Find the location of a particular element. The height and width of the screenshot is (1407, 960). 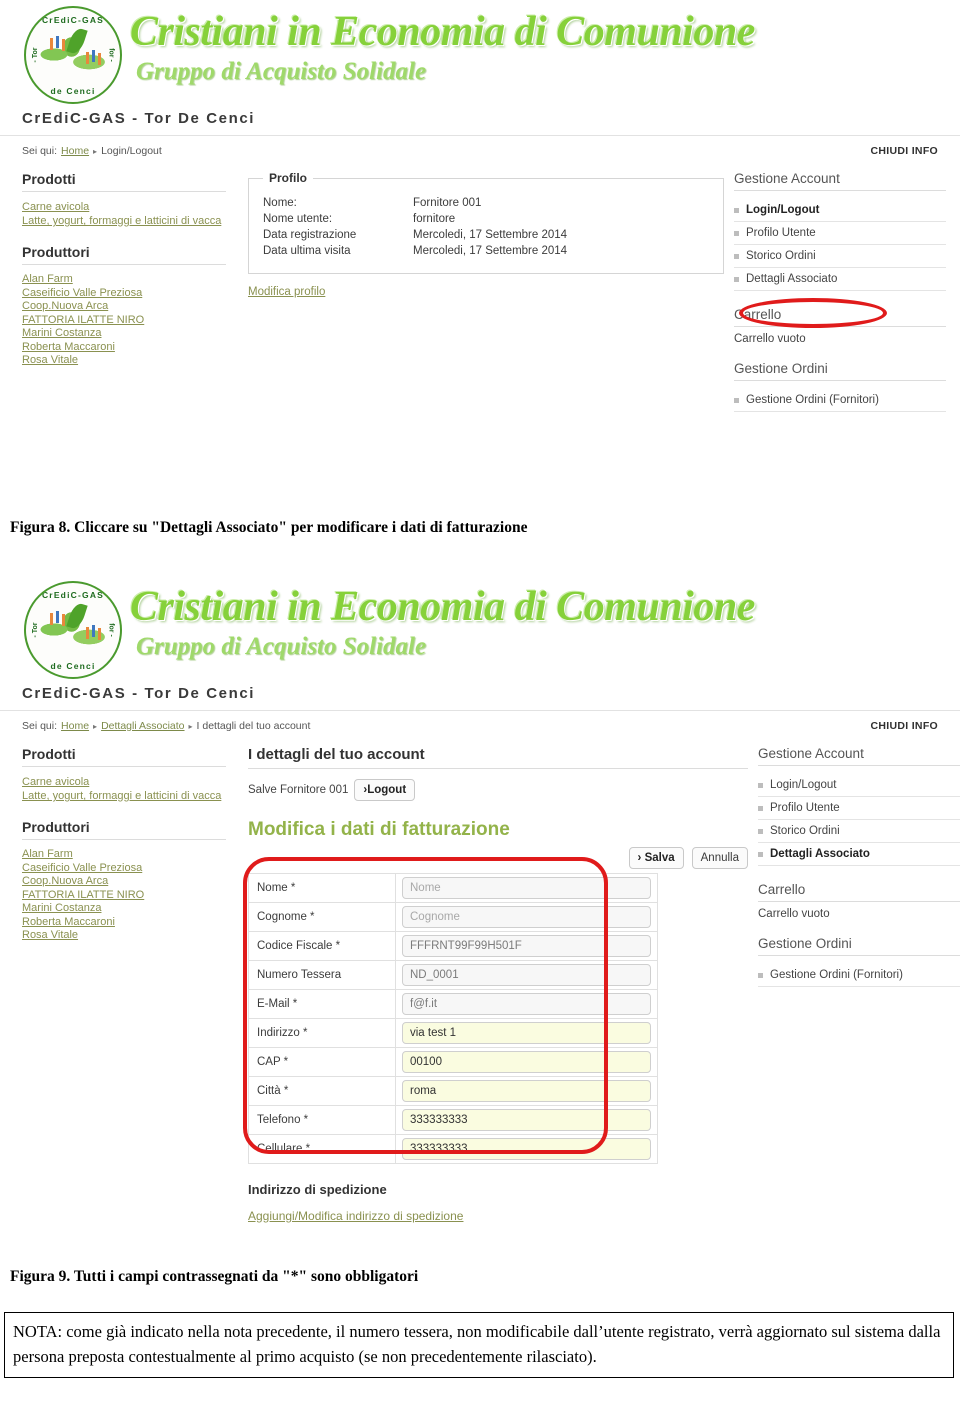

site-title: CrEdiC-GAS - Tor De Cenci is located at coordinates (139, 118).